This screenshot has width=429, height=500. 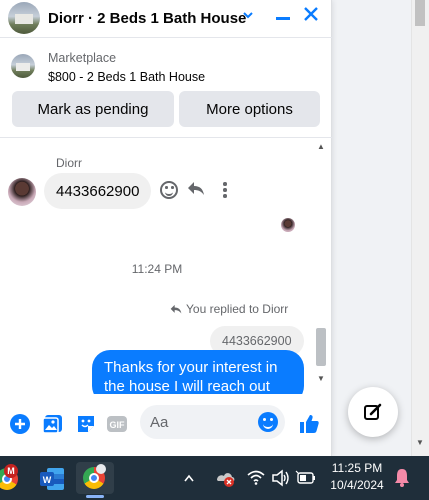 I want to click on taskbar-clock: 11:25 PM 10/4/2024, so click(x=357, y=477).